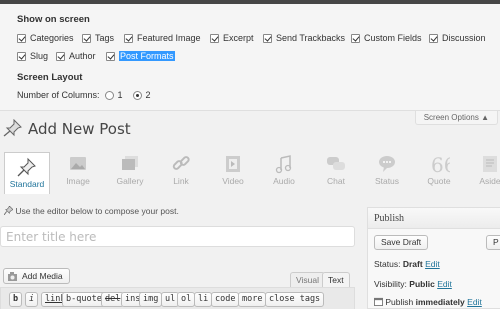 This screenshot has height=309, width=500. I want to click on page-title: Add New Post, so click(79, 129).